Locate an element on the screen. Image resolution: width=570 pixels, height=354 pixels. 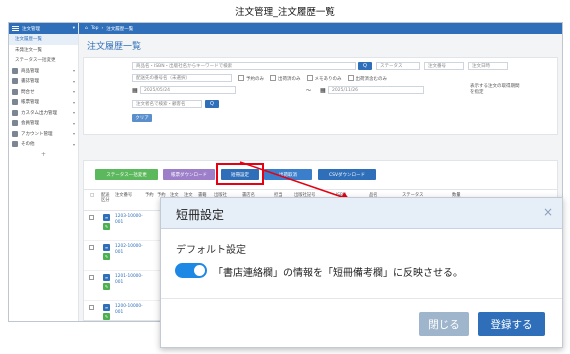
sort-select: 注文番号 is located at coordinates (444, 66).